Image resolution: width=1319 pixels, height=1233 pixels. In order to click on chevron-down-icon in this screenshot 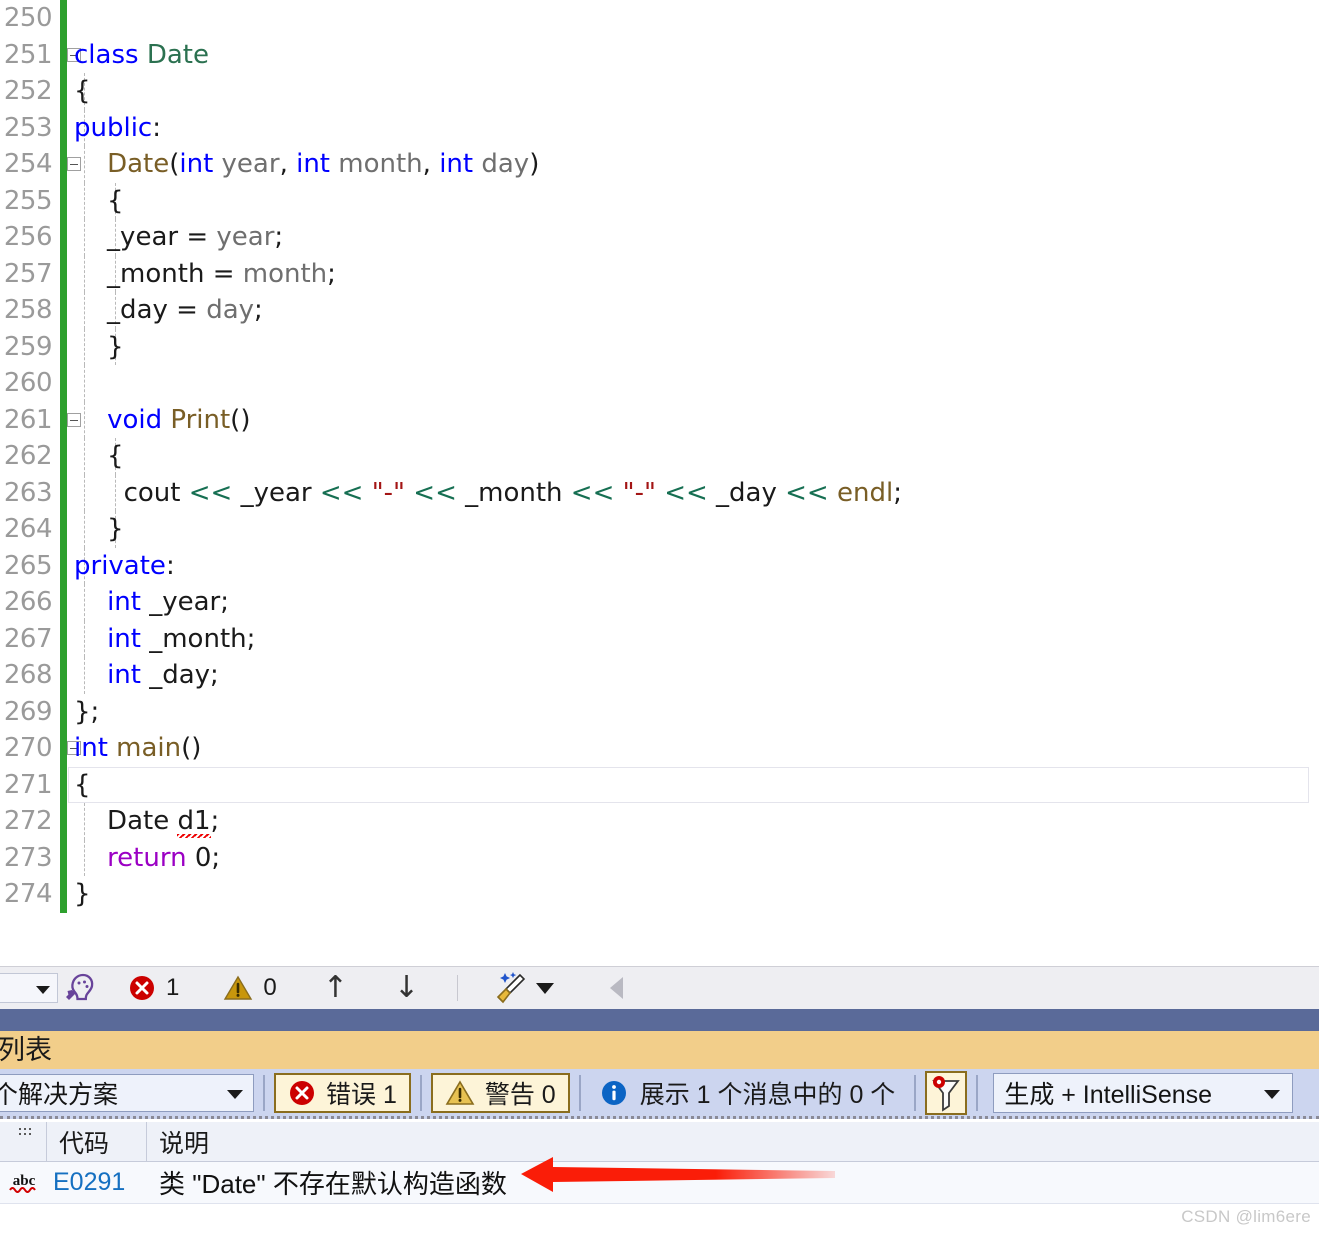, I will do `click(545, 988)`.